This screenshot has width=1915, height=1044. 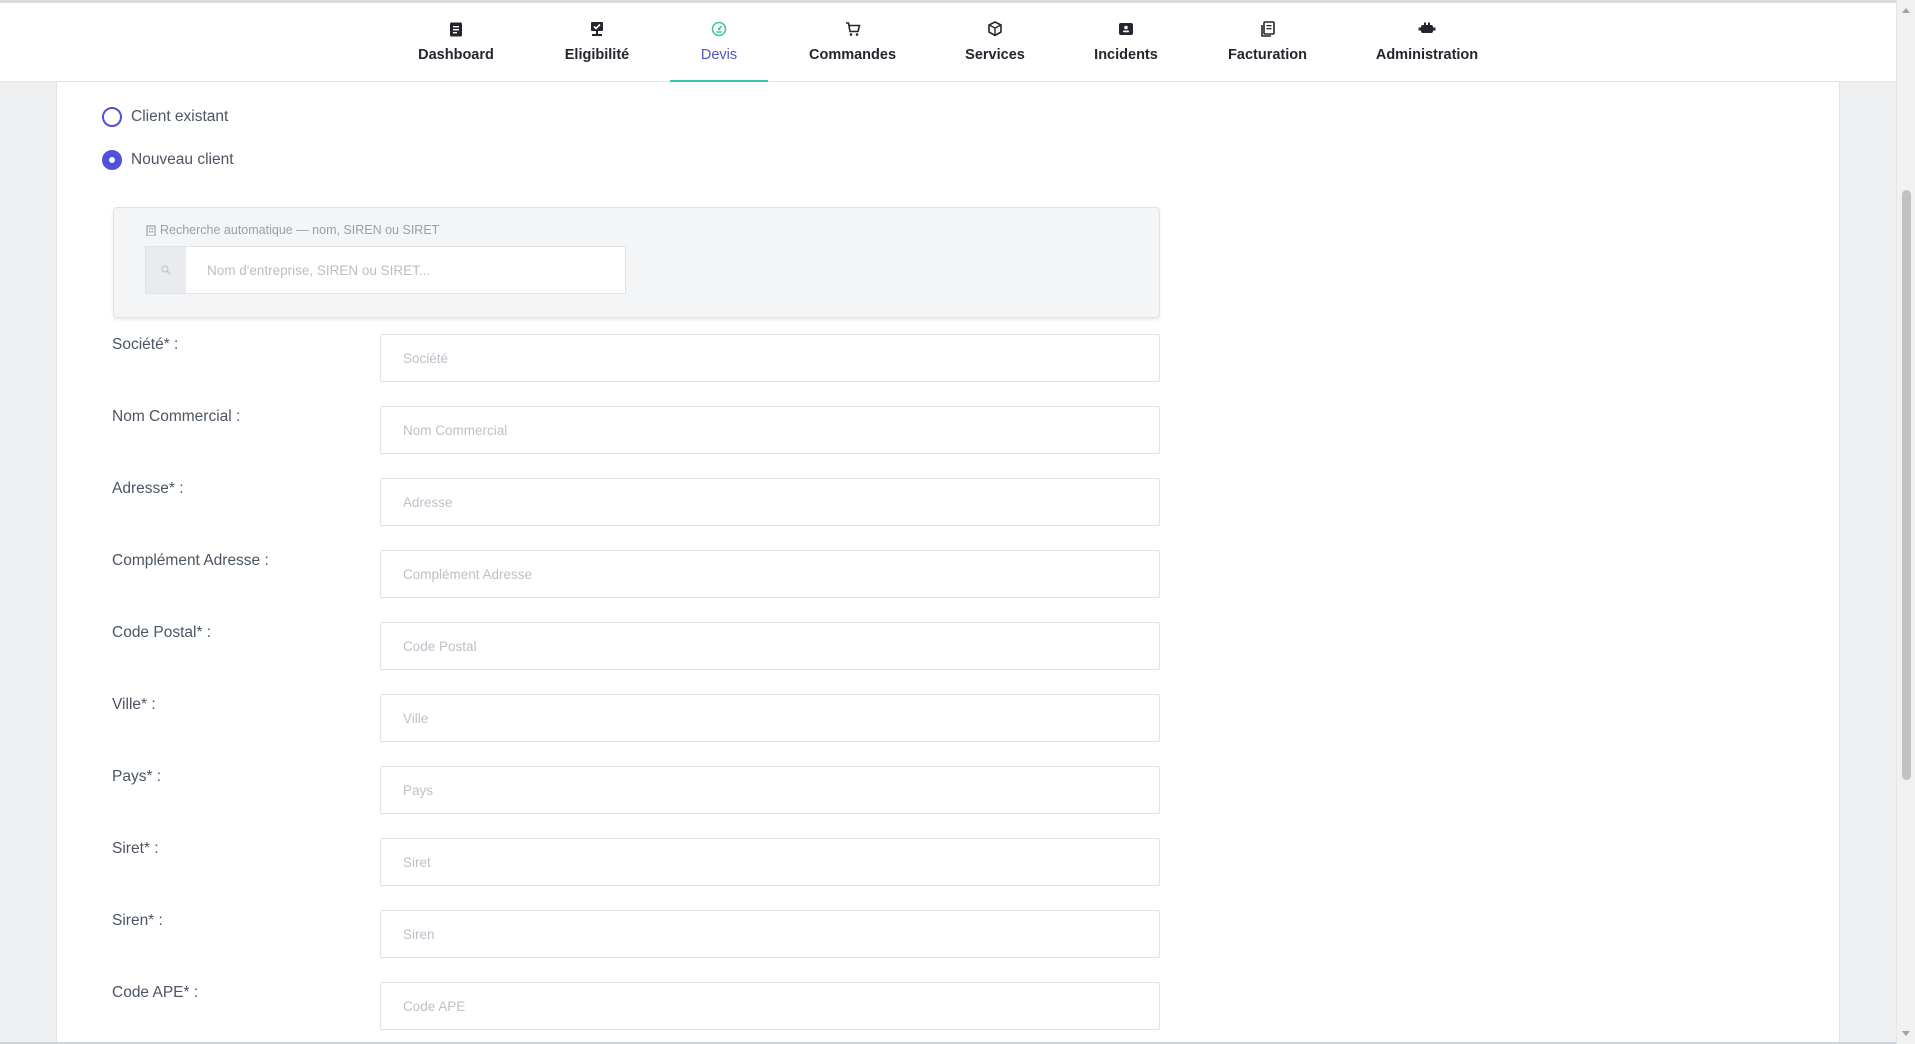 I want to click on box-icon, so click(x=995, y=29).